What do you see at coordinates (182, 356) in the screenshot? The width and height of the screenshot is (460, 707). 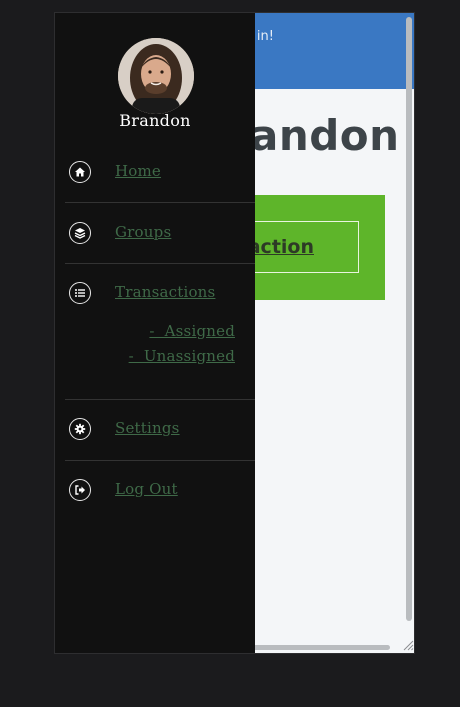 I see `nav-subitem-unassigned: - Unassigned` at bounding box center [182, 356].